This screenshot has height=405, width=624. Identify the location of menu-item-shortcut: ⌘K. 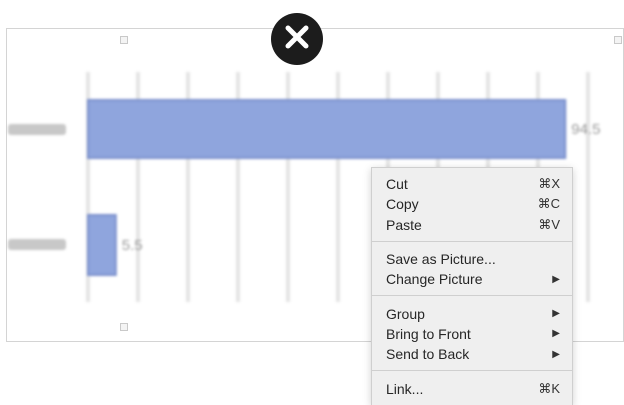
(549, 388).